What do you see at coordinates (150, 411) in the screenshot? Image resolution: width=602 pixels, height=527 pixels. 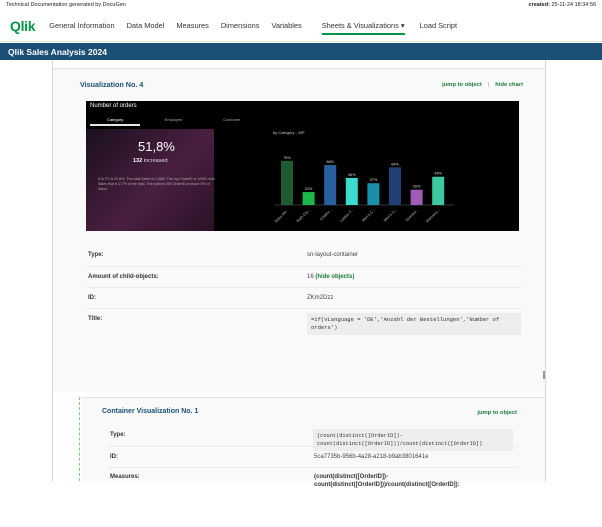 I see `container-title: Container Visualization No. 1` at bounding box center [150, 411].